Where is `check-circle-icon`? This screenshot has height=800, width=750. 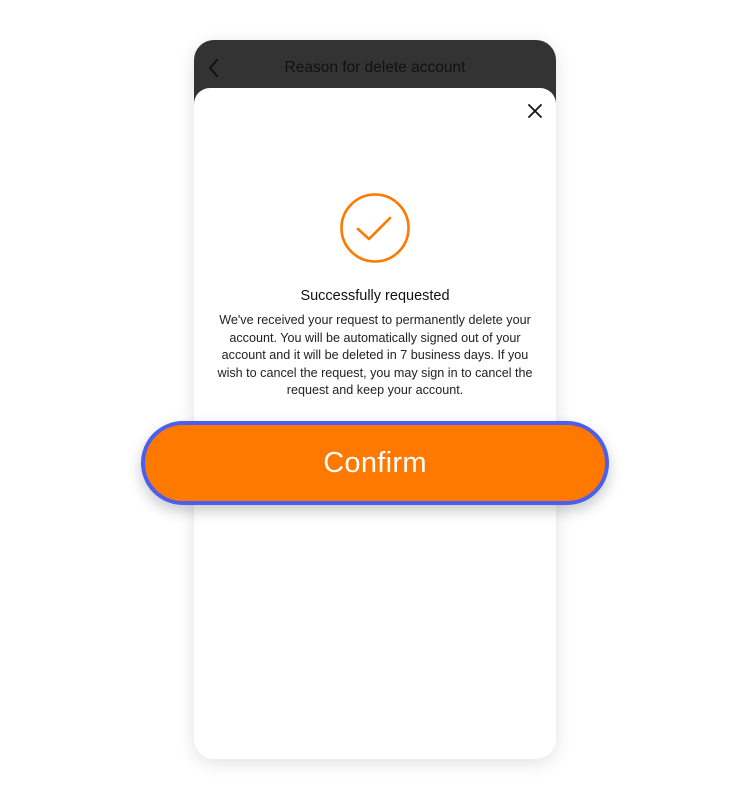
check-circle-icon is located at coordinates (375, 228).